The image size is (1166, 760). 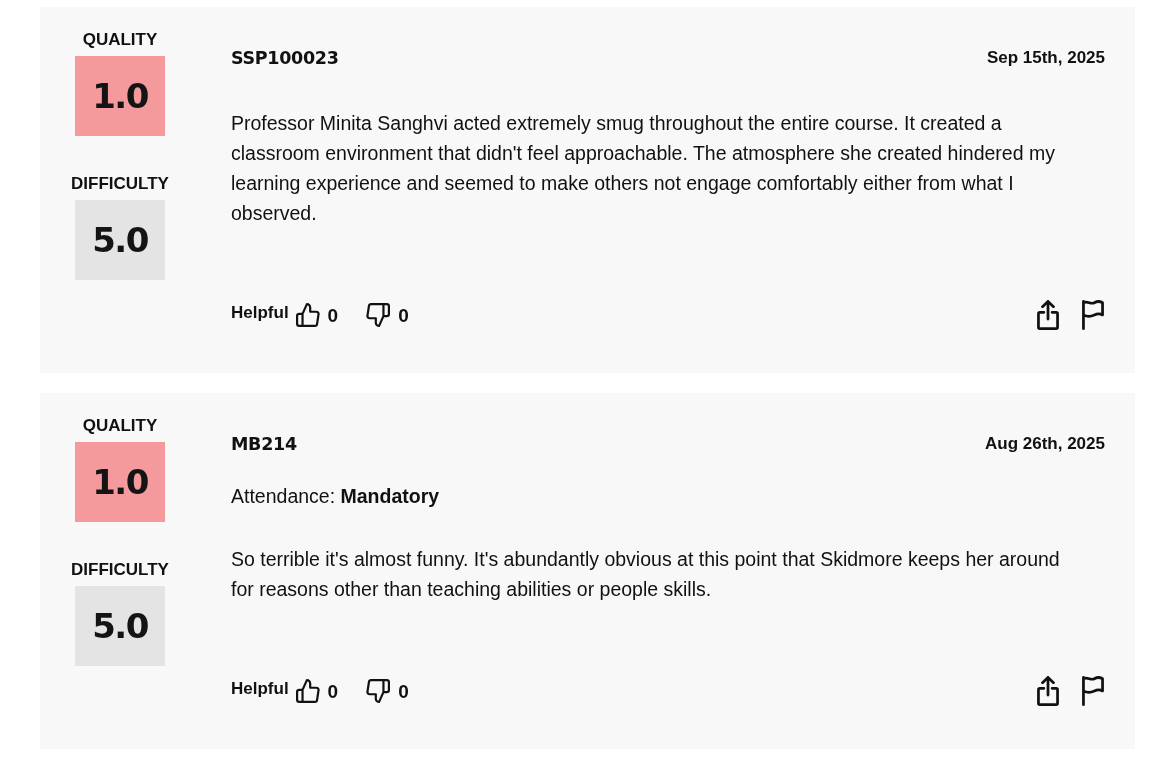 I want to click on review-comment: So terrible it's almost funny. It's abundantly obvious at this point that Skidmore keeps her around for reasons other than teaching abilities or people skills., so click(x=646, y=574).